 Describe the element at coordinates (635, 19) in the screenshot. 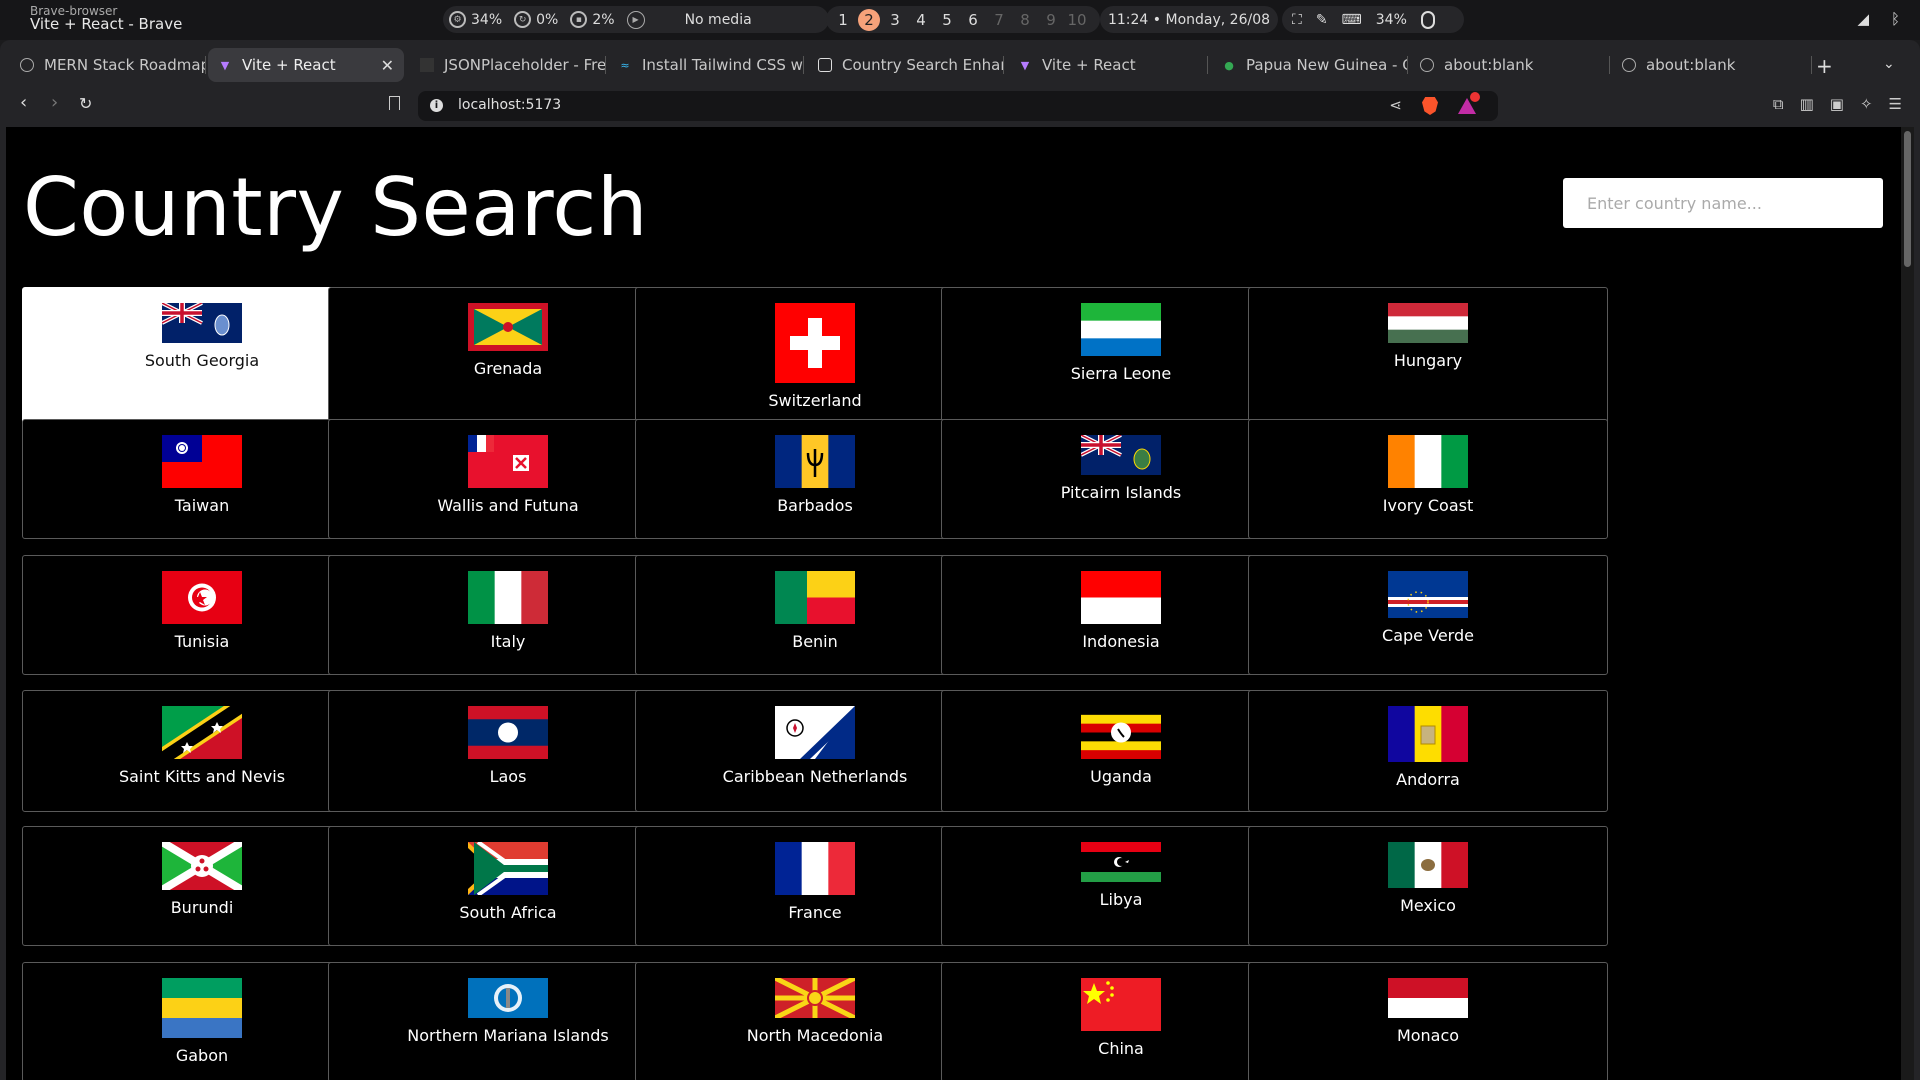

I see `media-play-icon: ▶` at that location.